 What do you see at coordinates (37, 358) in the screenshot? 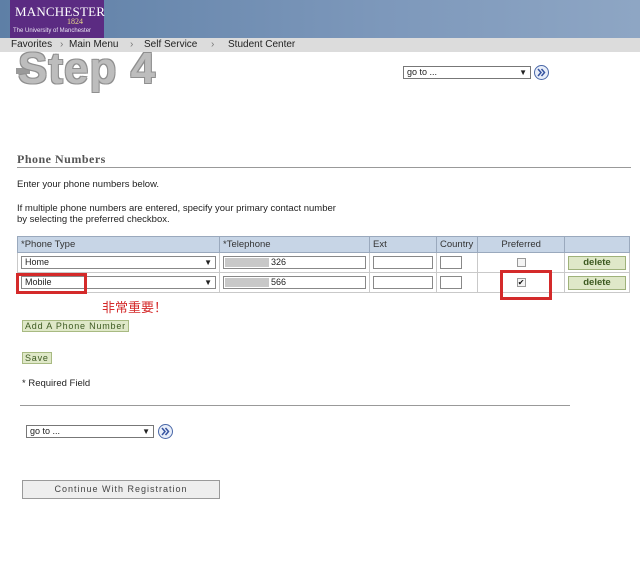
I see `save-button: Save` at bounding box center [37, 358].